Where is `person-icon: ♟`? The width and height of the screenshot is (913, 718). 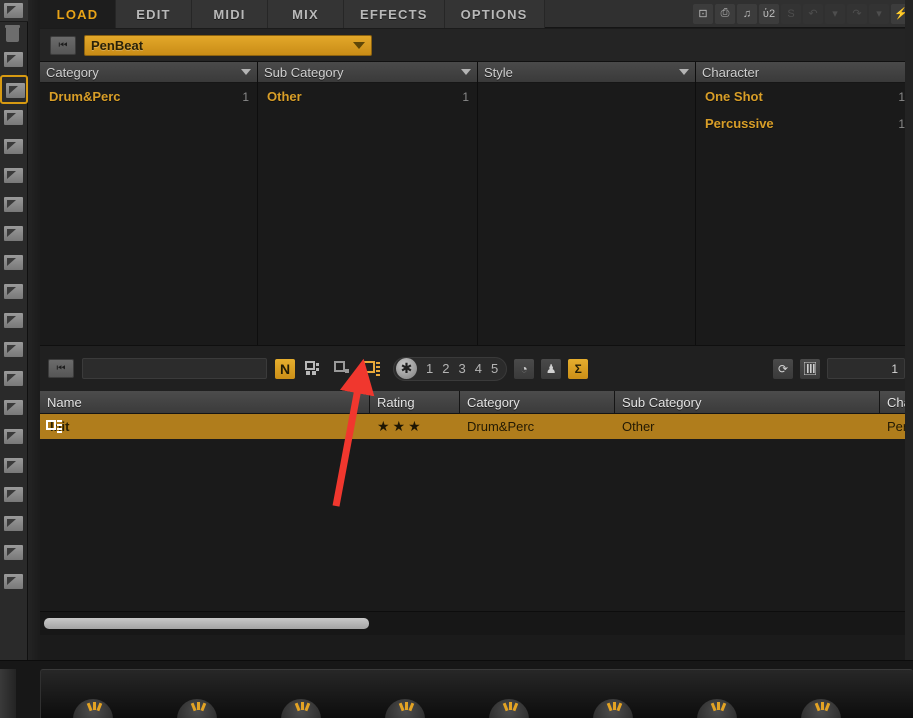 person-icon: ♟ is located at coordinates (551, 368).